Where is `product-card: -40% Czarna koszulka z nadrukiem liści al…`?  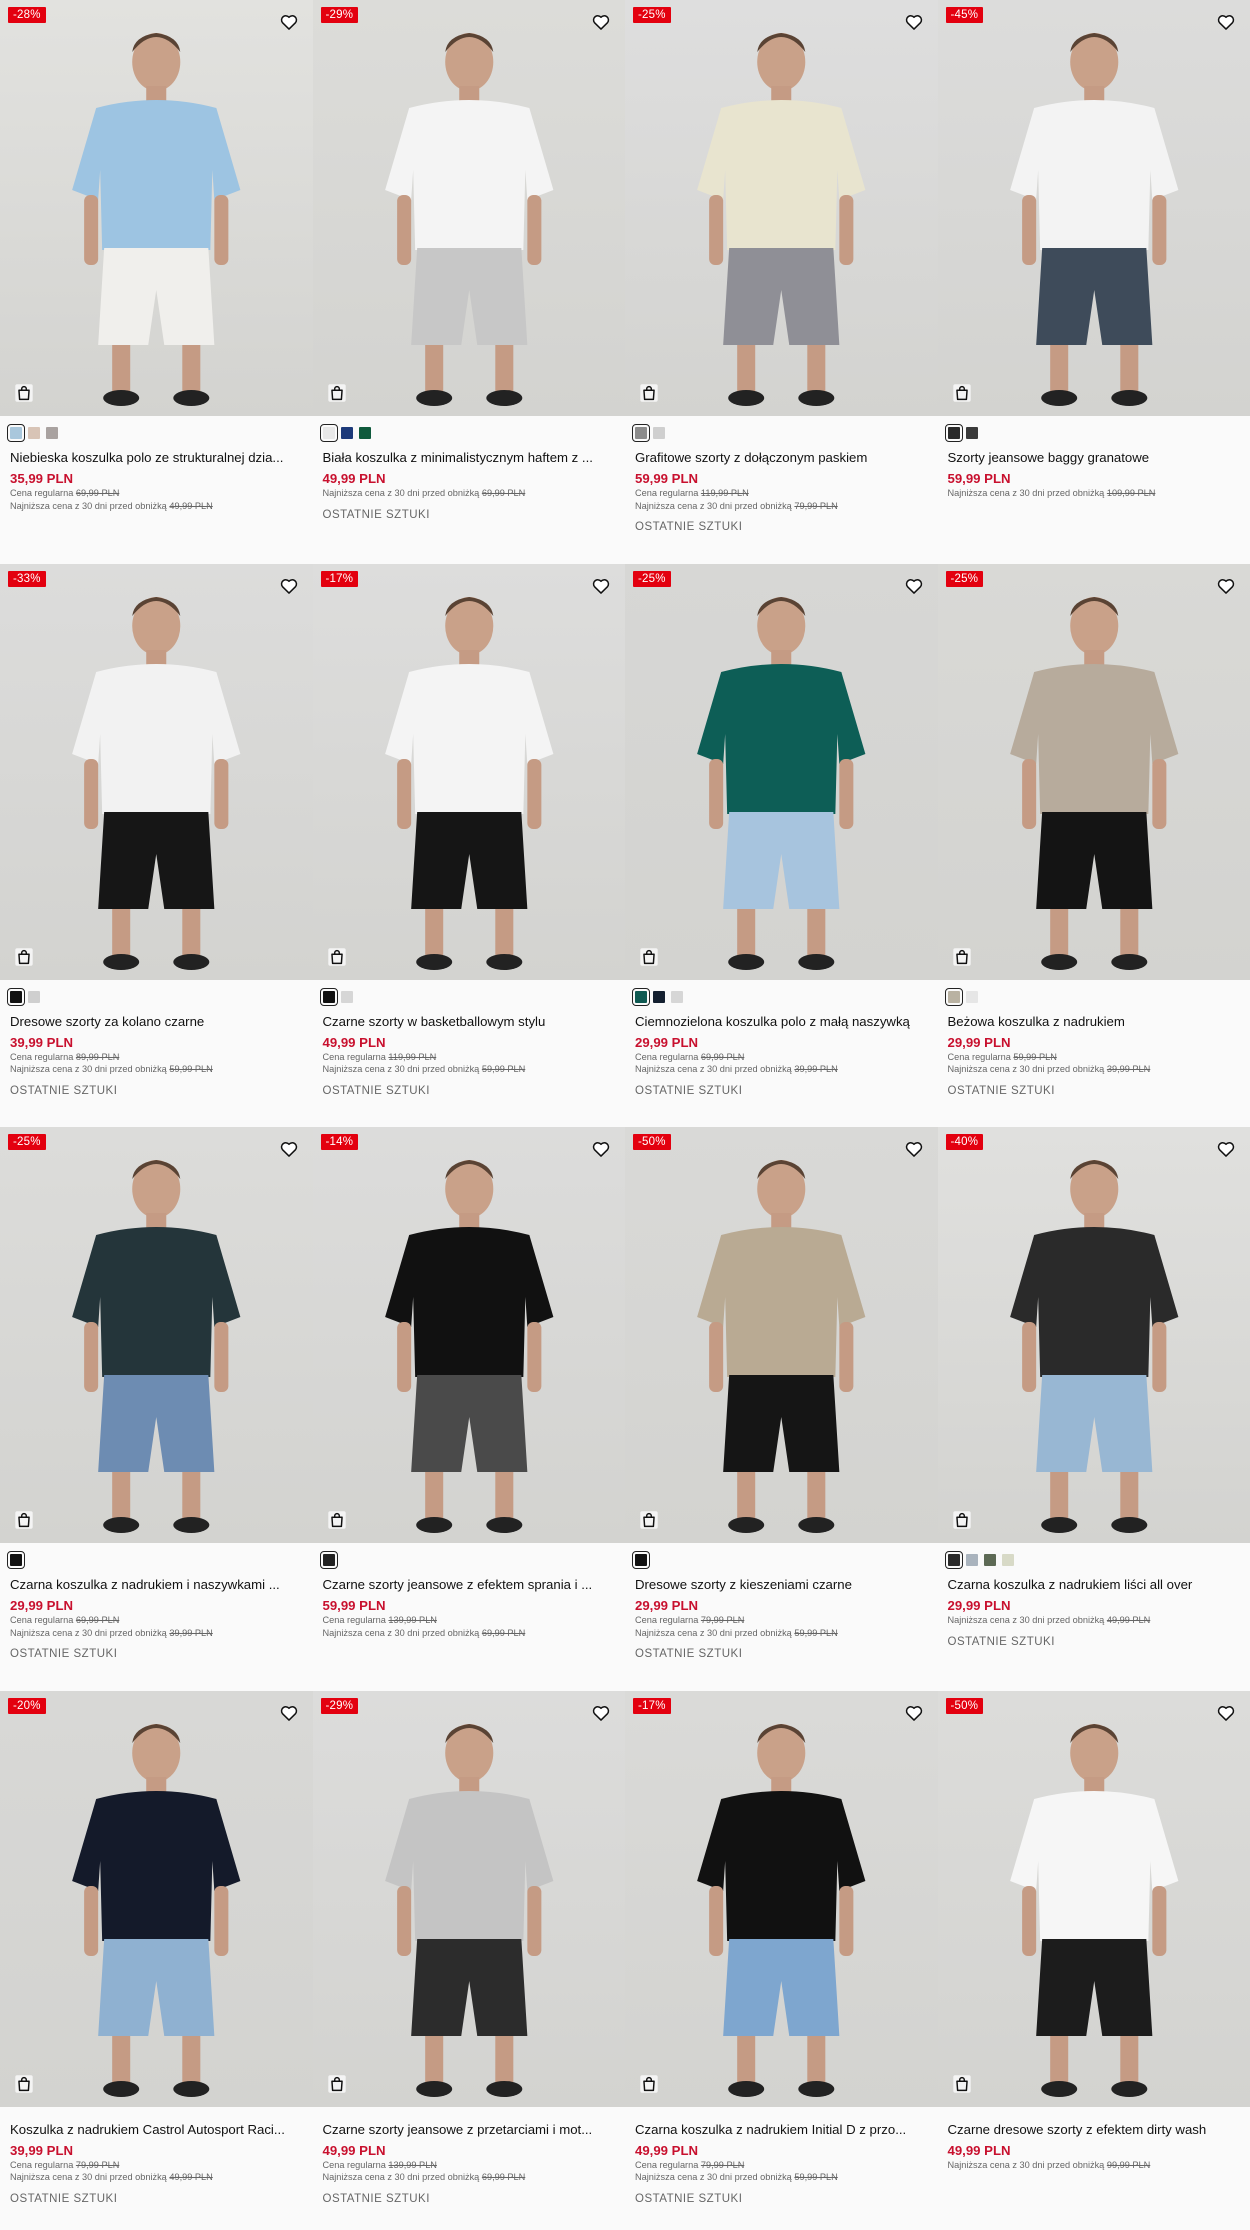
product-card: -40% Czarna koszulka z nadrukiem liści al… is located at coordinates (1093, 1409).